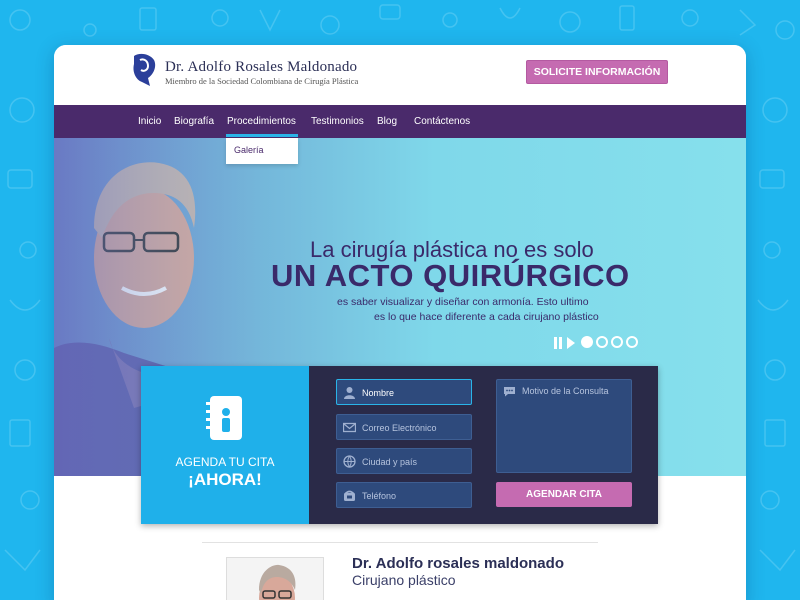 The width and height of the screenshot is (800, 600). What do you see at coordinates (404, 392) in the screenshot?
I see `name-field: Nombre` at bounding box center [404, 392].